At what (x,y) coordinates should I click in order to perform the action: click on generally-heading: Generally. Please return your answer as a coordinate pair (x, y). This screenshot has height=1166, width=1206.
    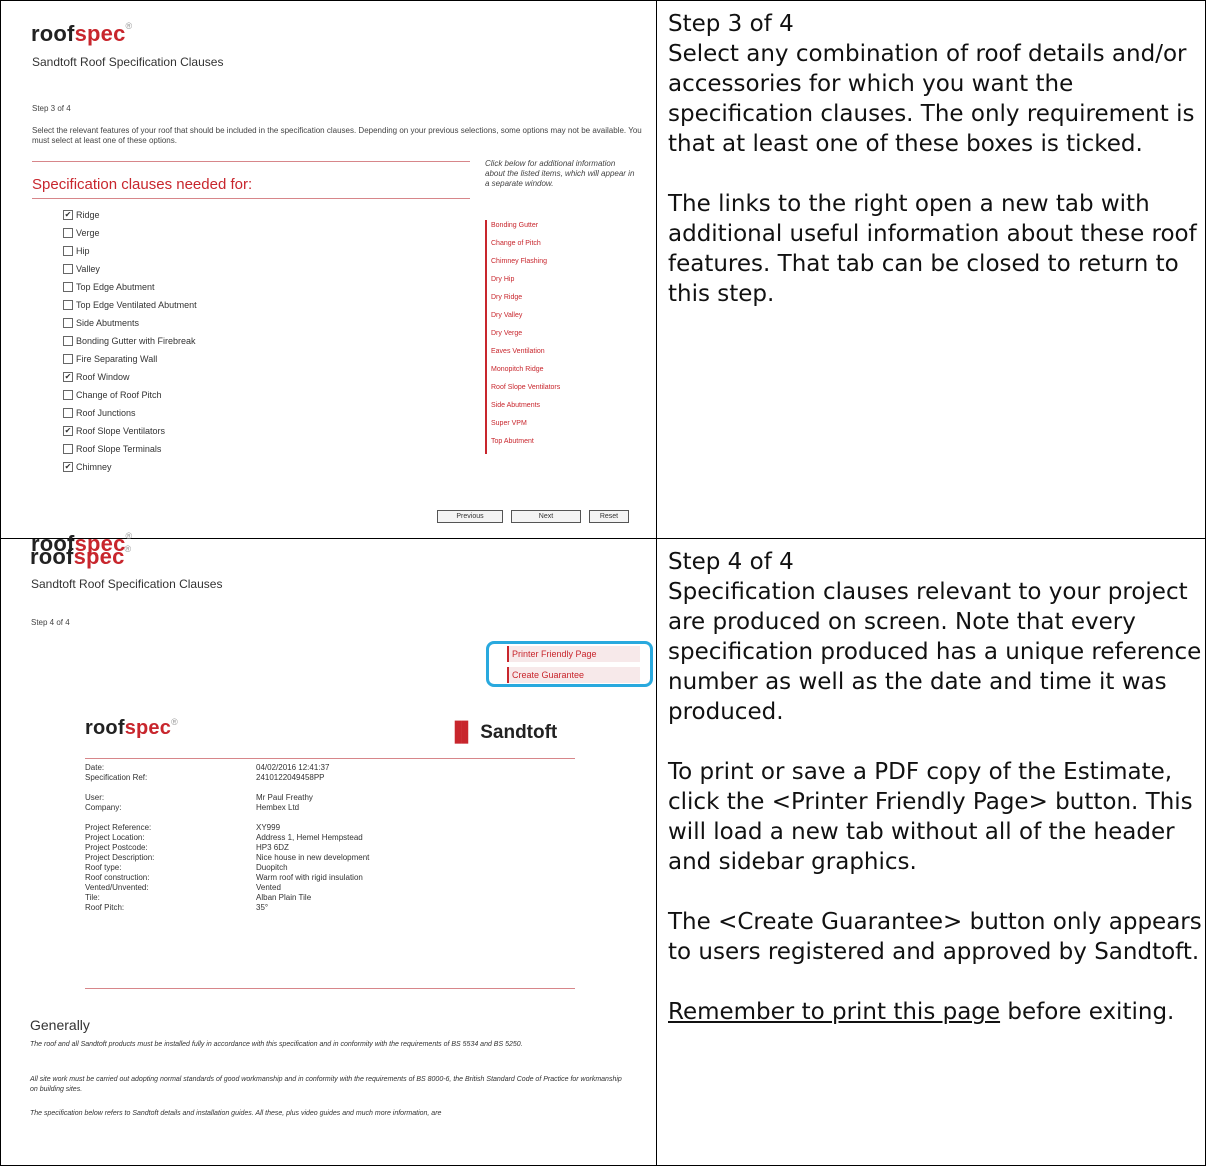
    Looking at the image, I should click on (60, 1025).